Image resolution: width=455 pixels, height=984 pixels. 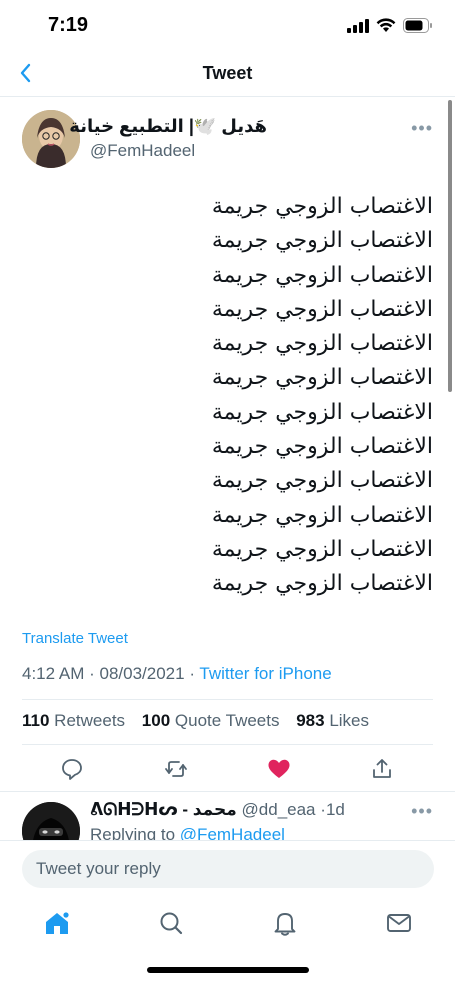 What do you see at coordinates (75, 638) in the screenshot?
I see `translate-tweet-link: Translate Tweet` at bounding box center [75, 638].